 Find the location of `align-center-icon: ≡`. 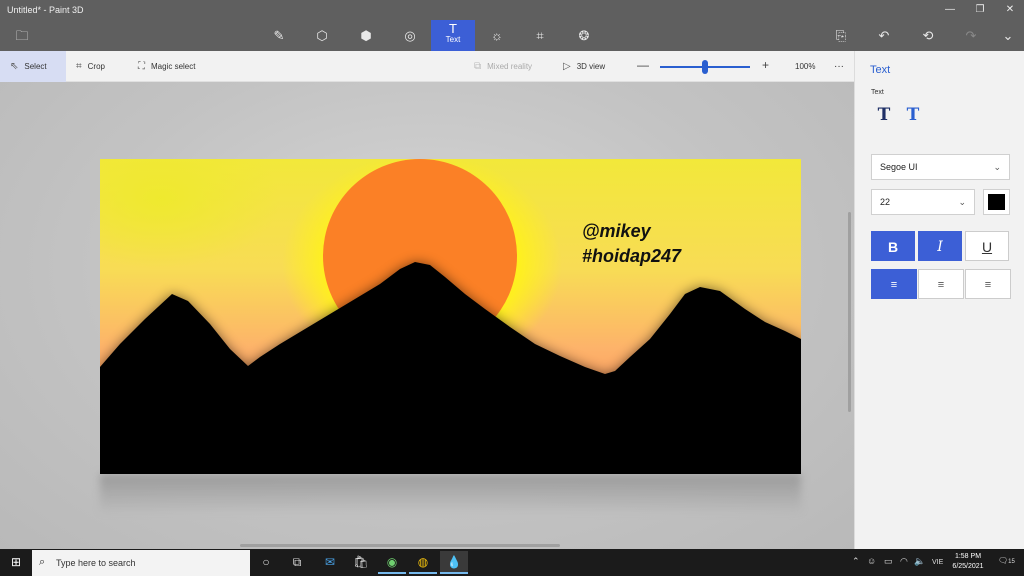

align-center-icon: ≡ is located at coordinates (941, 285).